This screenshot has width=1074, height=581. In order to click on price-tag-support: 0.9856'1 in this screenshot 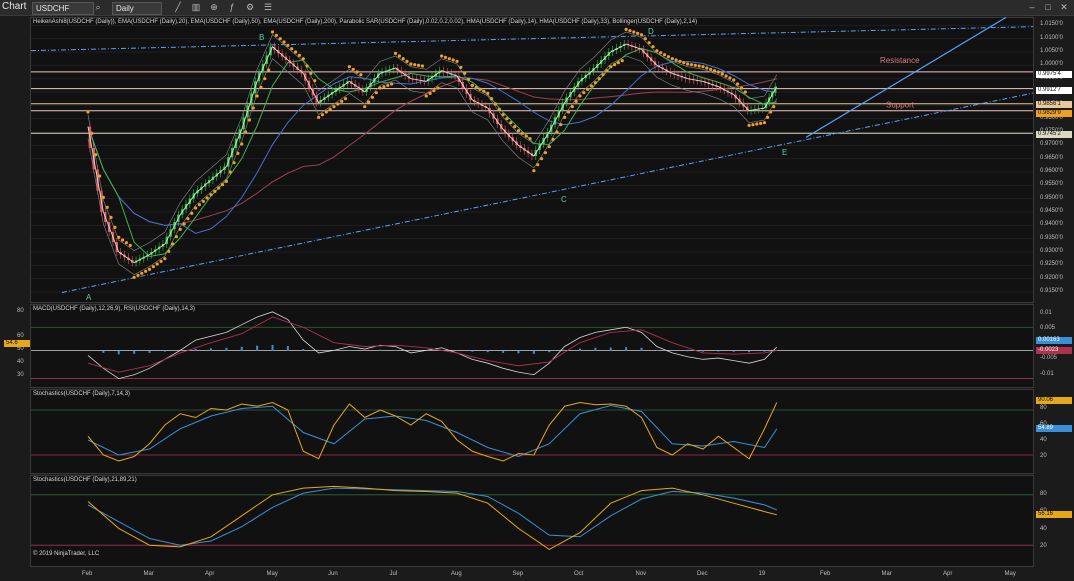, I will do `click(1054, 104)`.